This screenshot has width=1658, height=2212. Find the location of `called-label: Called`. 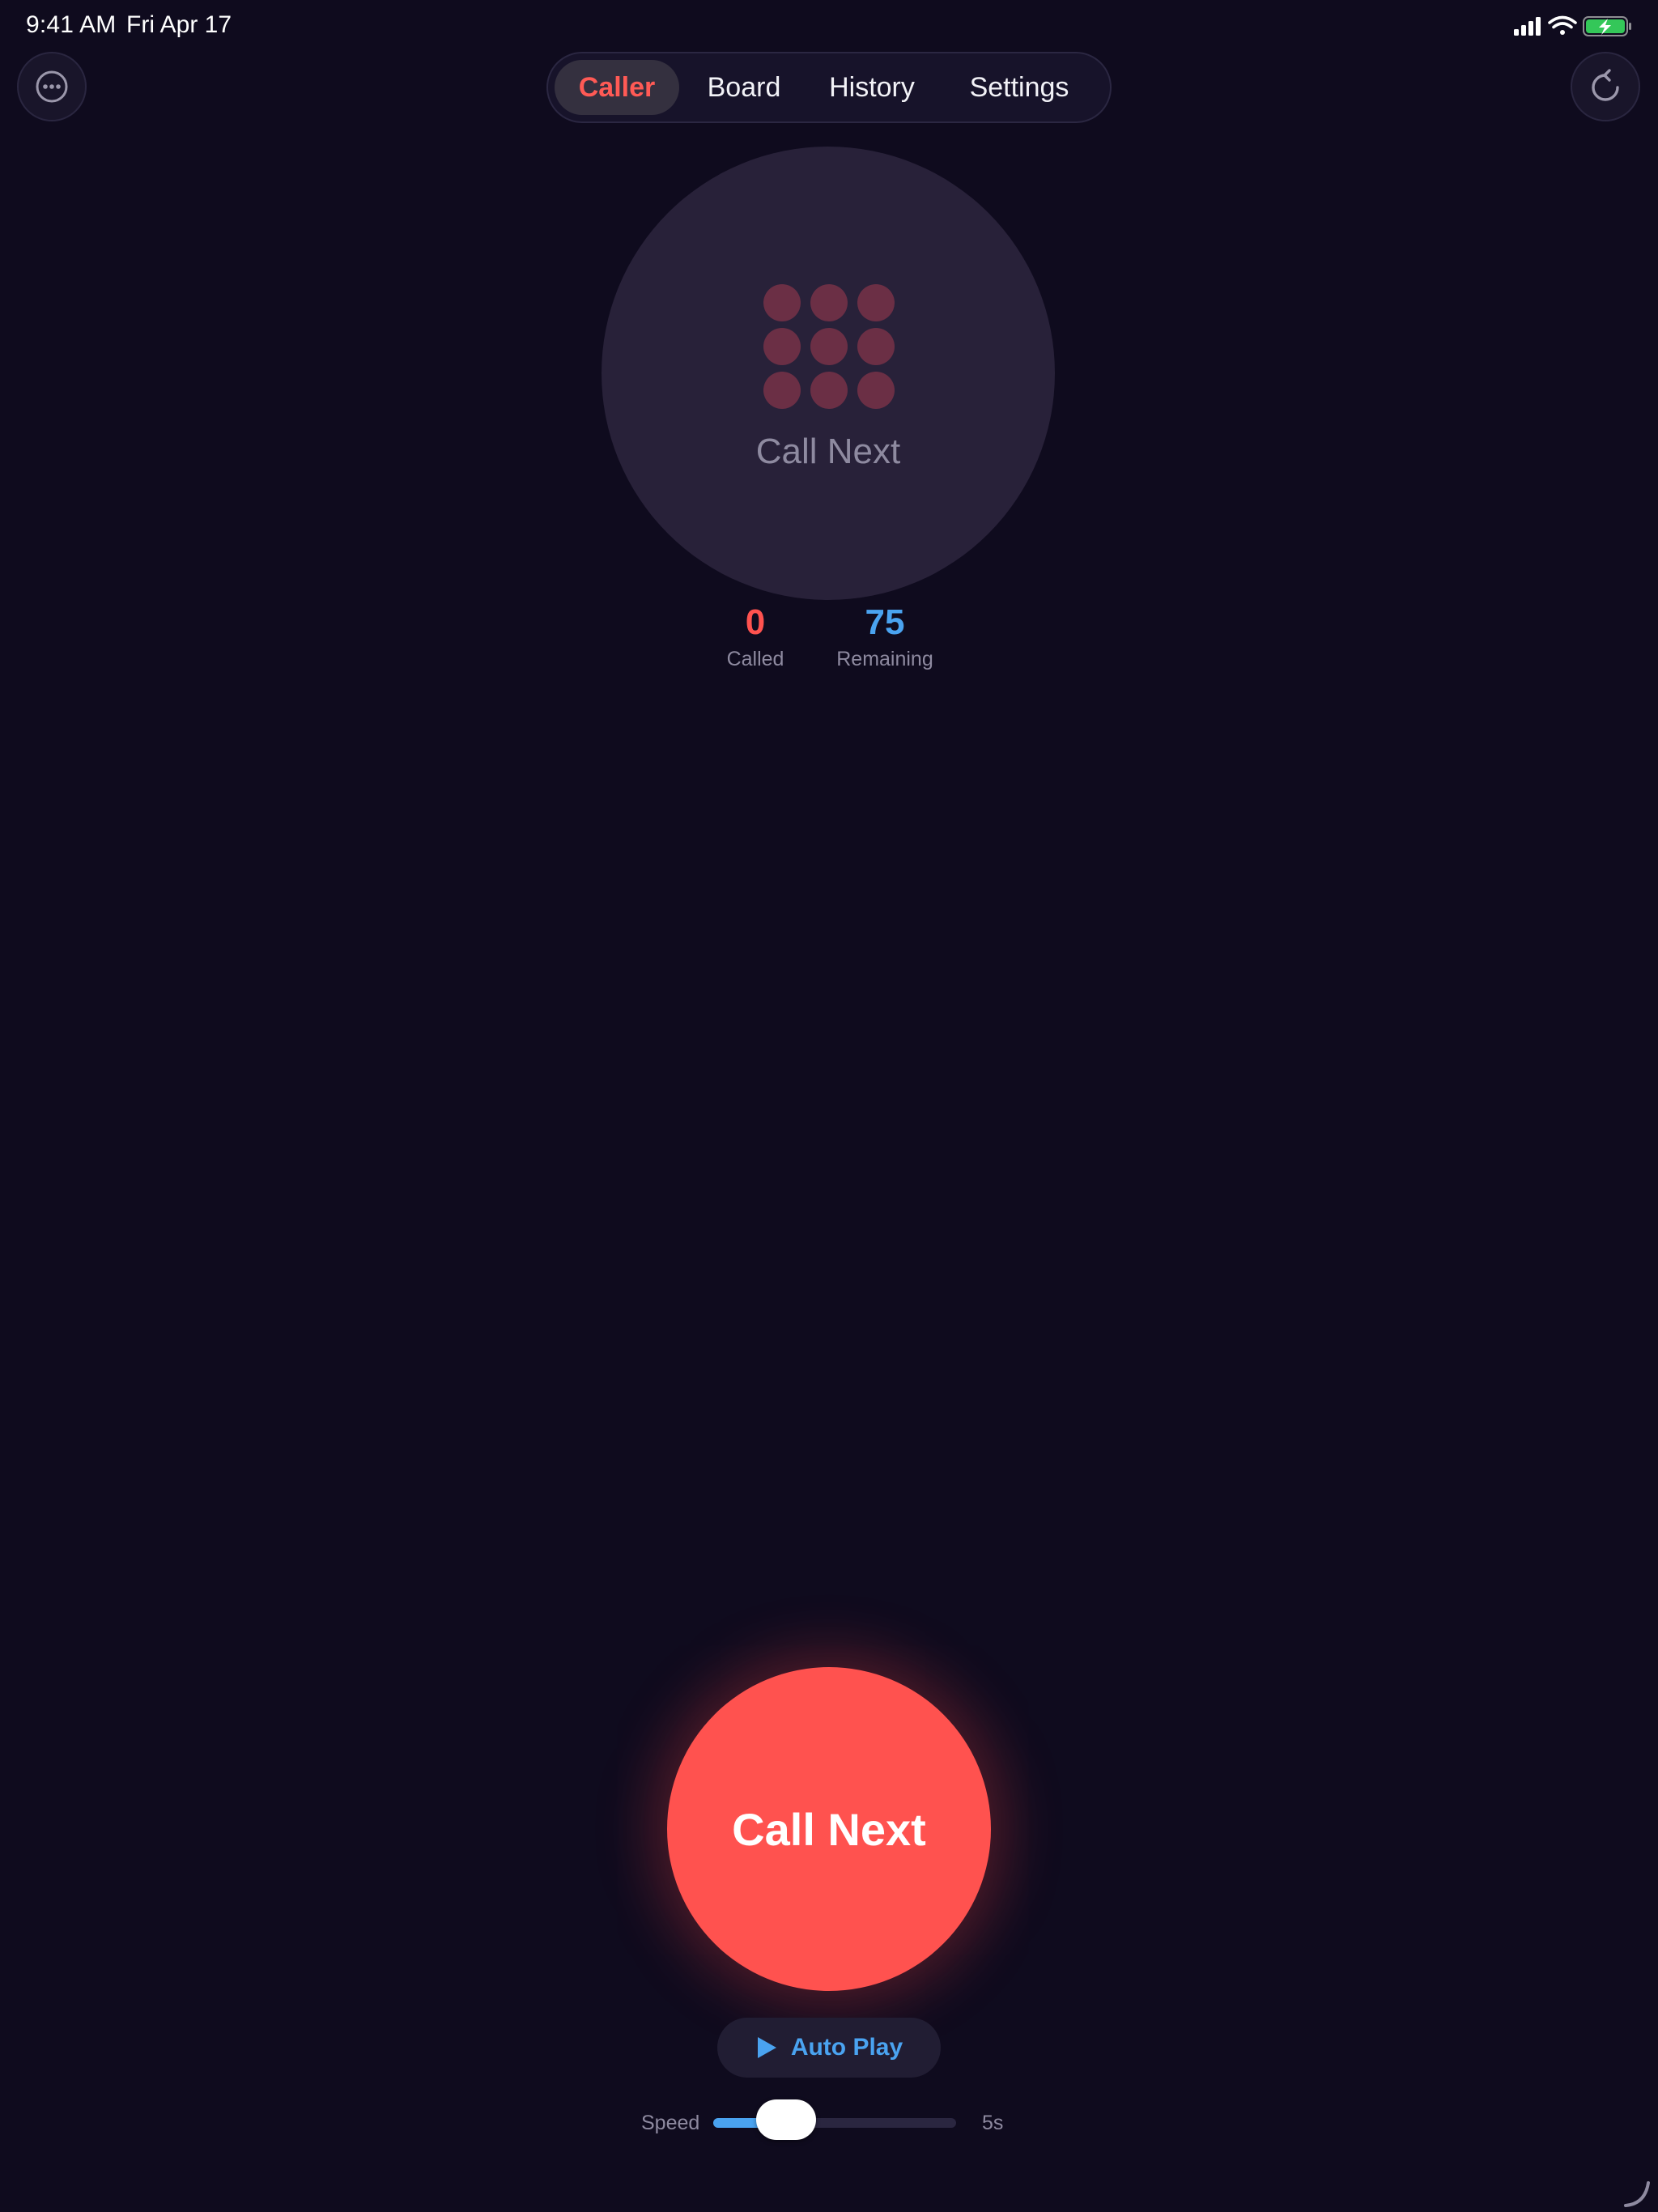

called-label: Called is located at coordinates (755, 659).